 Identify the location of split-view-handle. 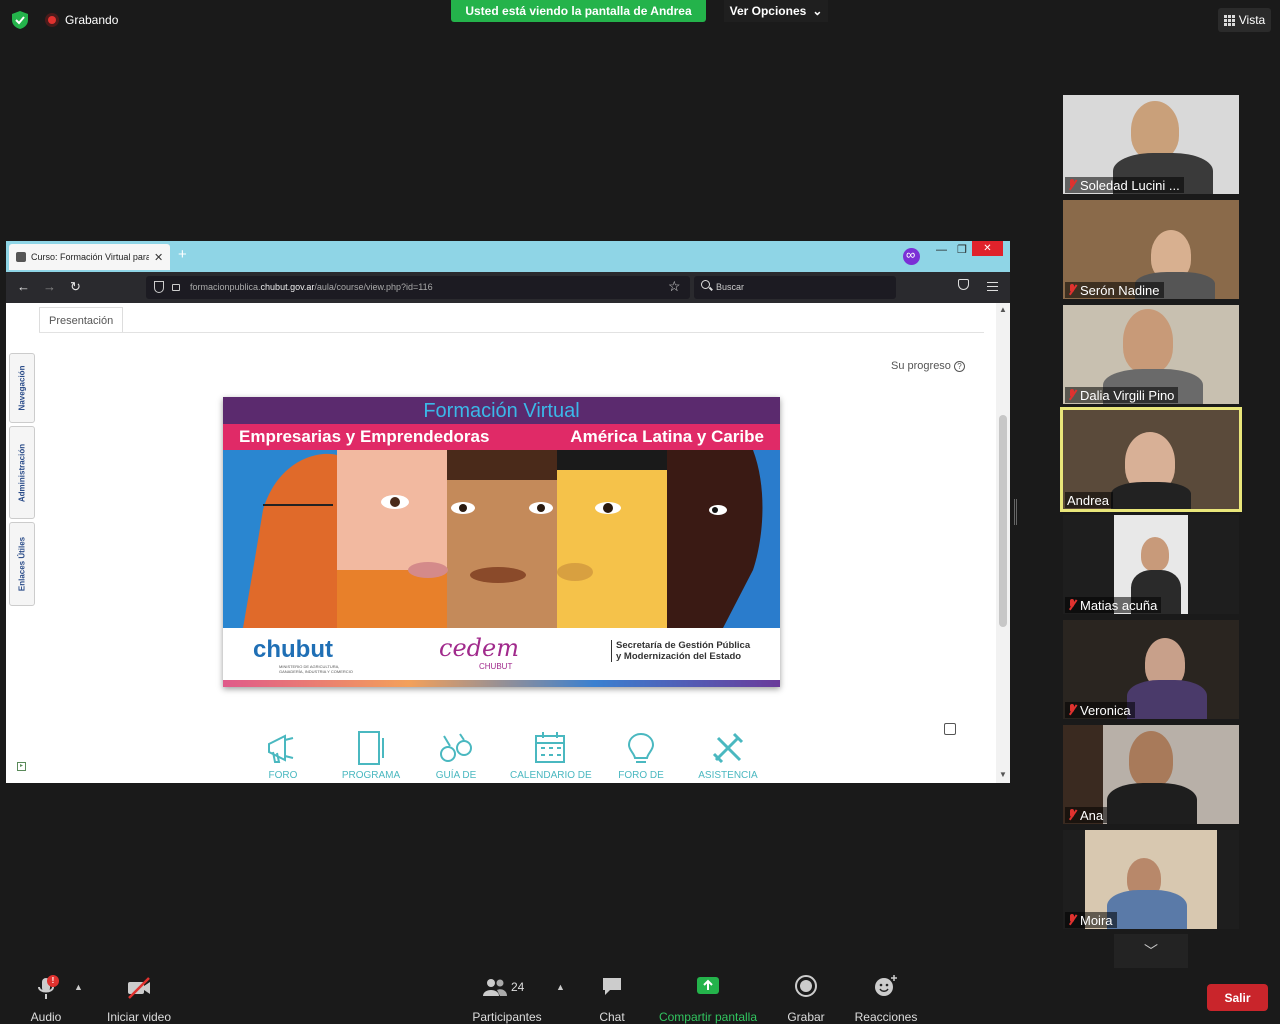
(1015, 512).